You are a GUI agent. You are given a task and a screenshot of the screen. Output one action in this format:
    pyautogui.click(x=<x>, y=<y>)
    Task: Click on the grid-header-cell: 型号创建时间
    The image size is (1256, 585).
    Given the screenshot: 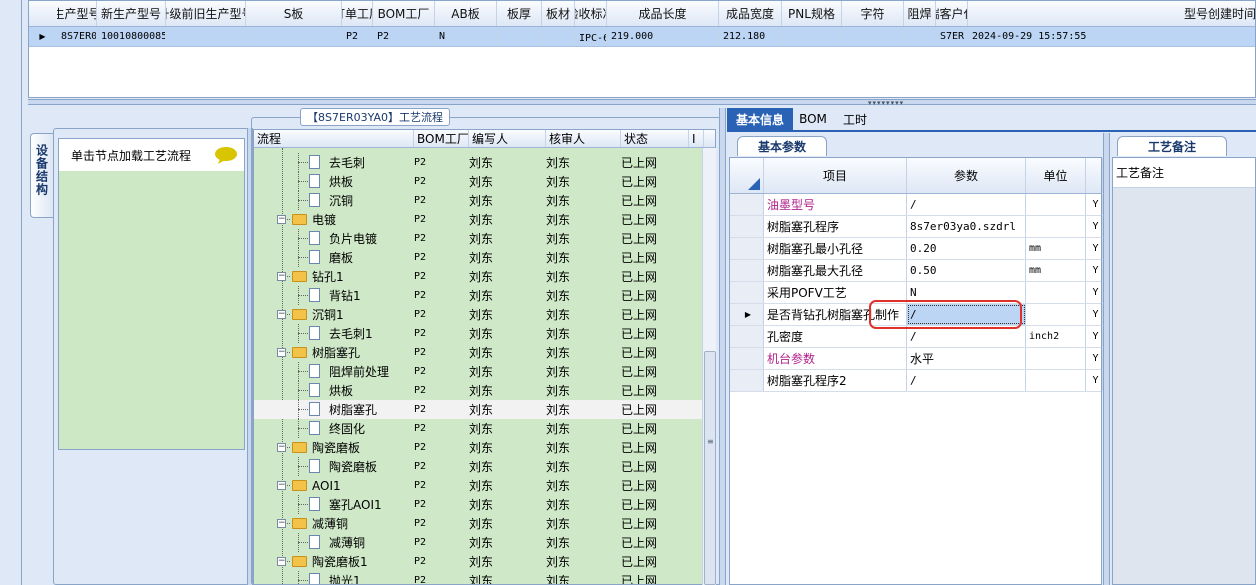 What is the action you would take?
    pyautogui.click(x=1112, y=13)
    